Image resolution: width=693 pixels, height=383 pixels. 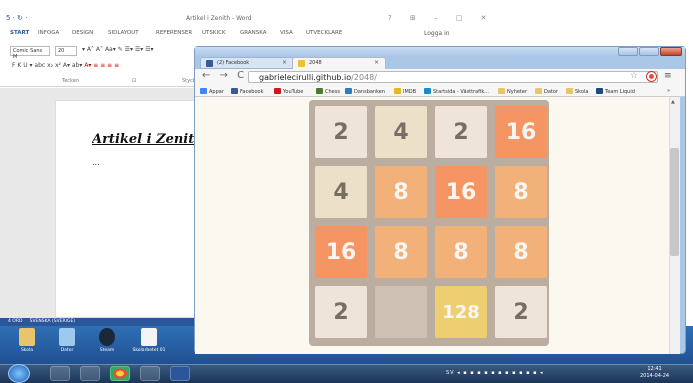 I want to click on desktop-icon-steam: Steam, so click(x=107, y=340).